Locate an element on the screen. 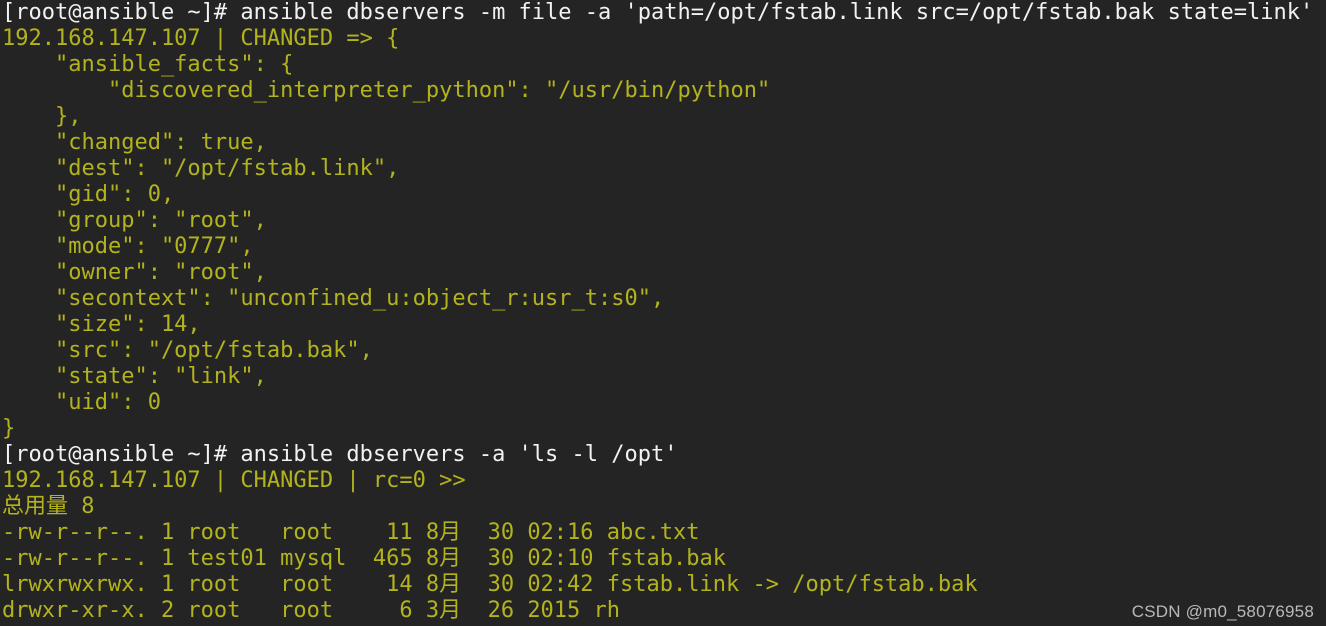  terminal-output-line: "mode": "0777", is located at coordinates (128, 246).